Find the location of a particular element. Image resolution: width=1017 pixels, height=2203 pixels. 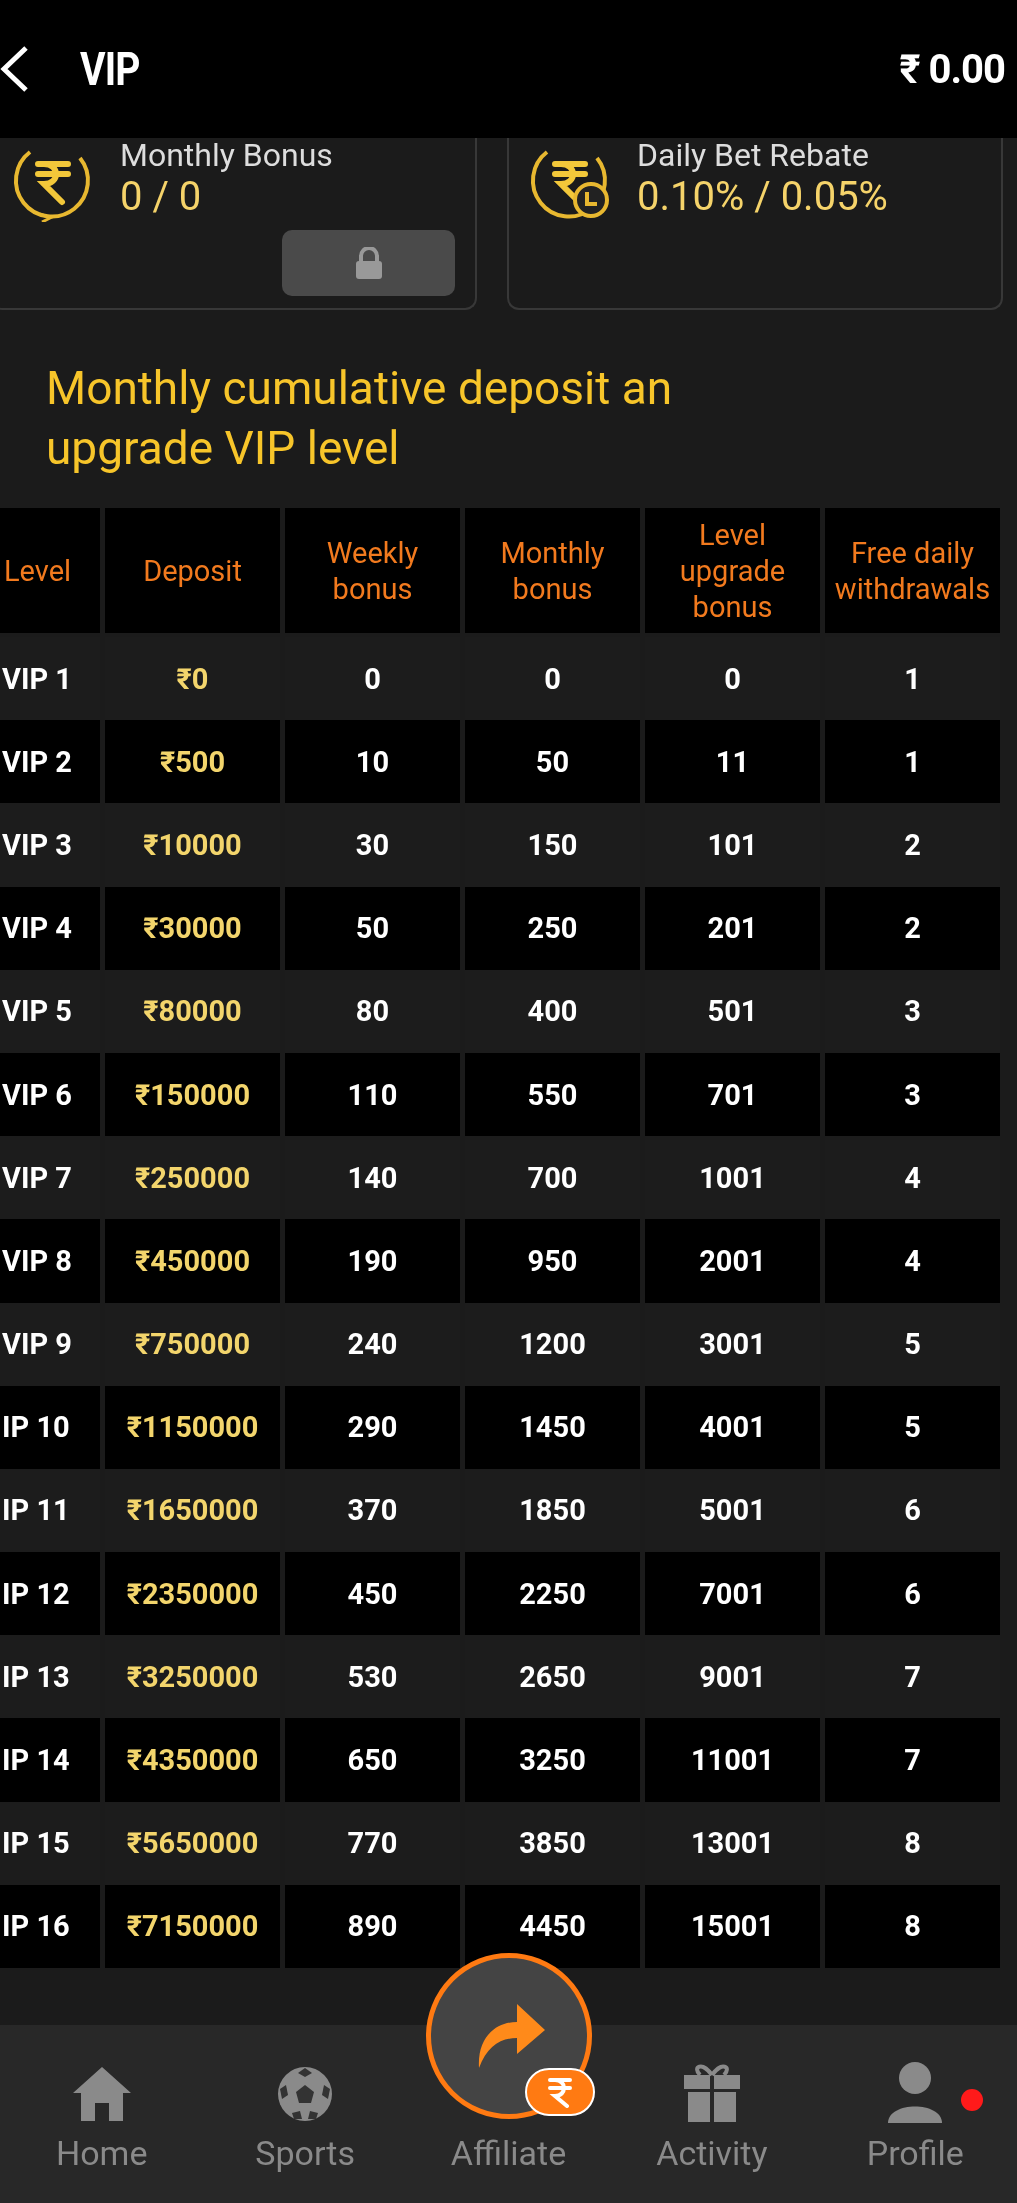

table-cell: IP 12 is located at coordinates (50, 1594).